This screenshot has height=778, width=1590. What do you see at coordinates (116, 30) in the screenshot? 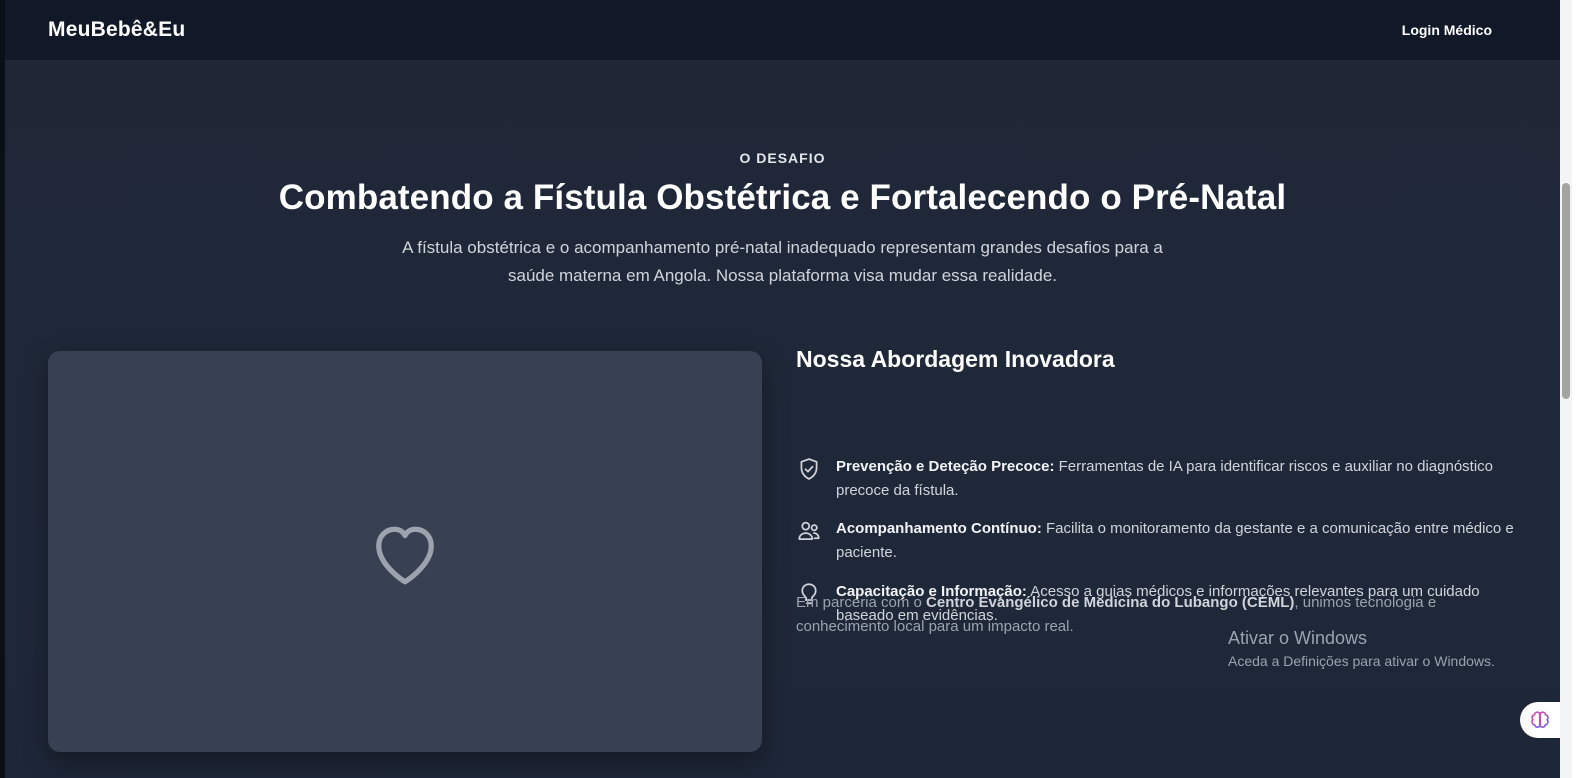
I see `brand-logo: MeuBebê&Eu` at bounding box center [116, 30].